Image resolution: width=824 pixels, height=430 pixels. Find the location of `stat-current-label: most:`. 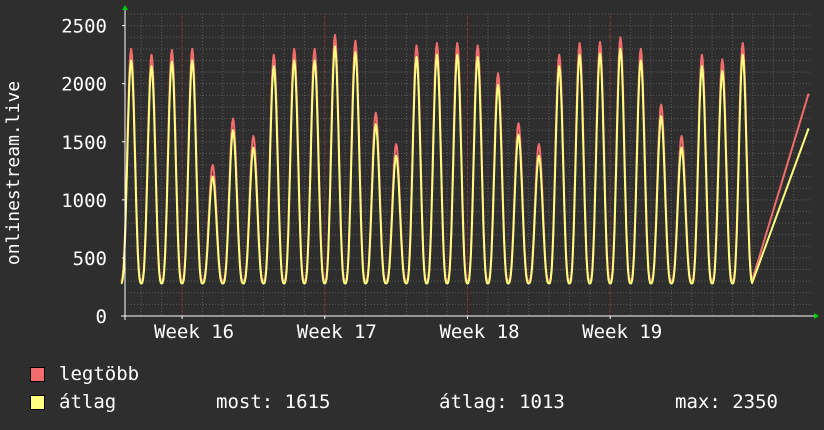

stat-current-label: most: is located at coordinates (245, 402).